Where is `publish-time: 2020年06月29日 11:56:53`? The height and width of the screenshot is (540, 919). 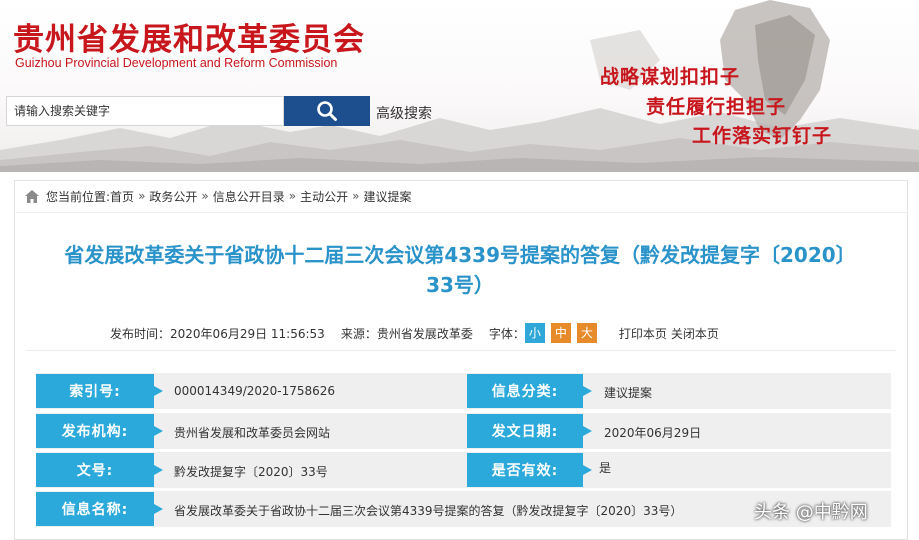
publish-time: 2020年06月29日 11:56:53 is located at coordinates (247, 333).